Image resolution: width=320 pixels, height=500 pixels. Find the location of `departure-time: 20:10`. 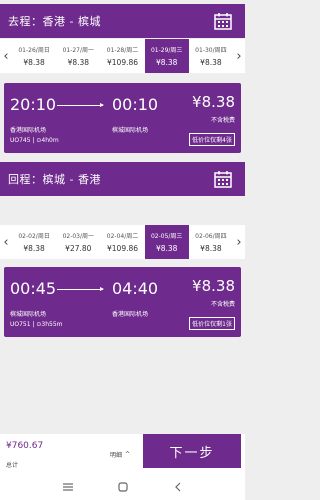

departure-time: 20:10 is located at coordinates (33, 104).